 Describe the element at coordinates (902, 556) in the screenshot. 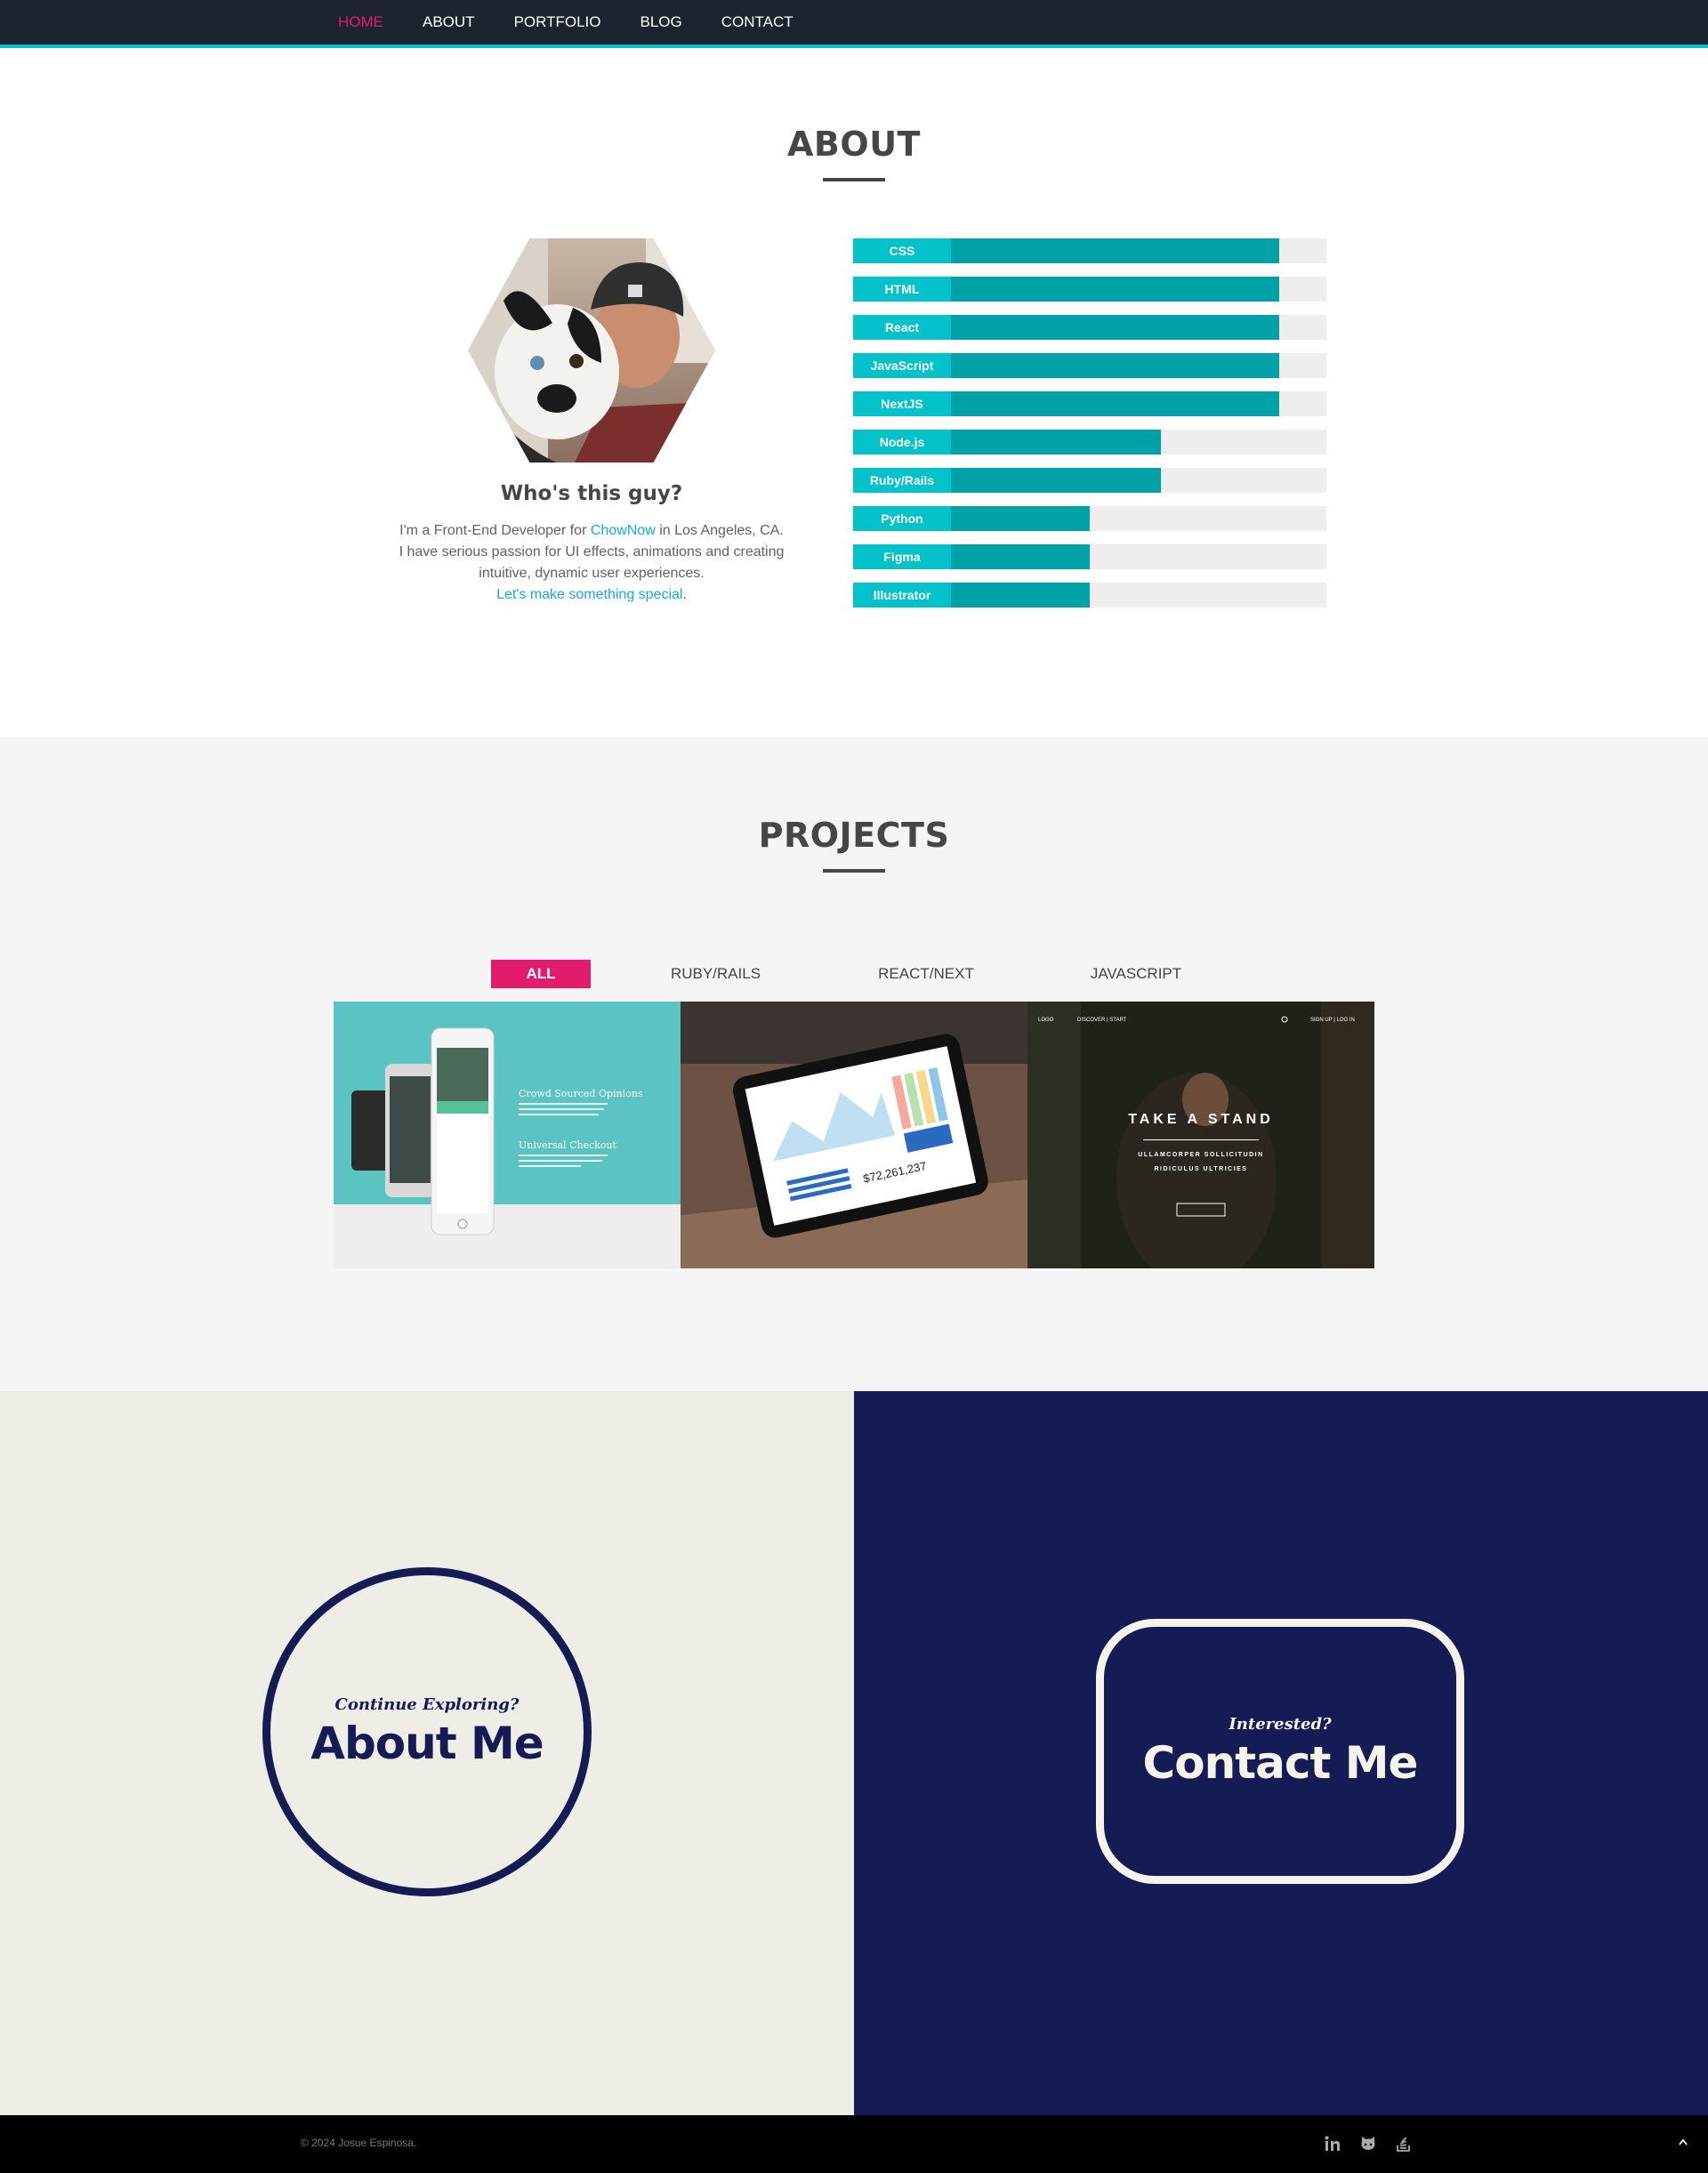

I see `skill-label: Figma` at that location.